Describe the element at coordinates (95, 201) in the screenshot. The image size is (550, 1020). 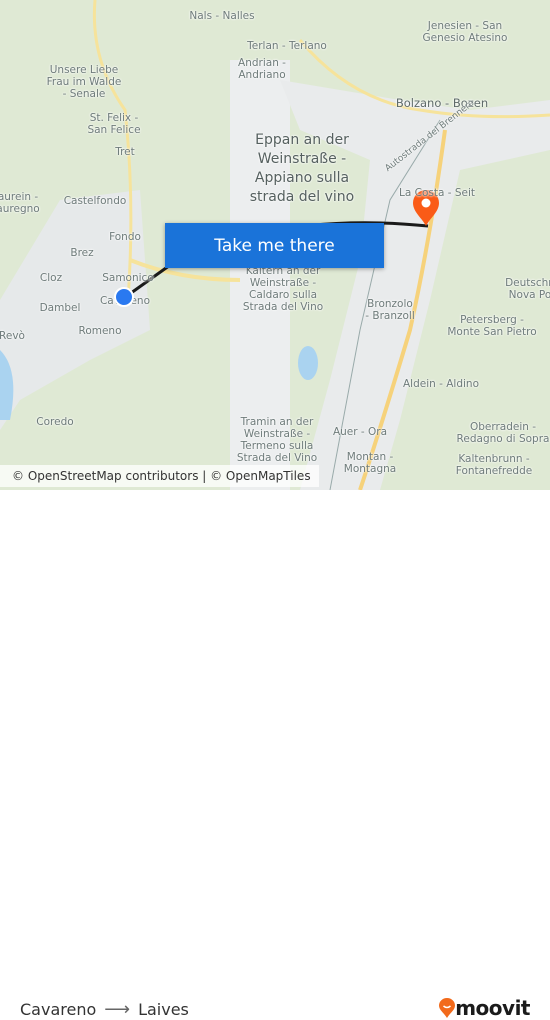
I see `map-place-label: Castelfondo` at that location.